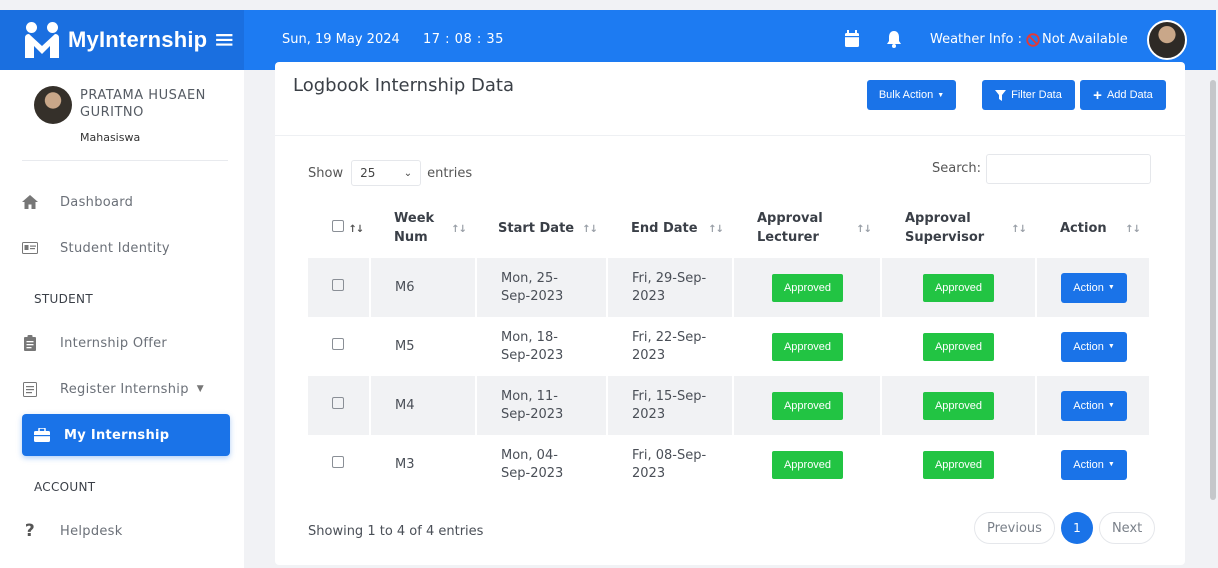 The image size is (1218, 568). What do you see at coordinates (42, 40) in the screenshot?
I see `brand-logo-icon` at bounding box center [42, 40].